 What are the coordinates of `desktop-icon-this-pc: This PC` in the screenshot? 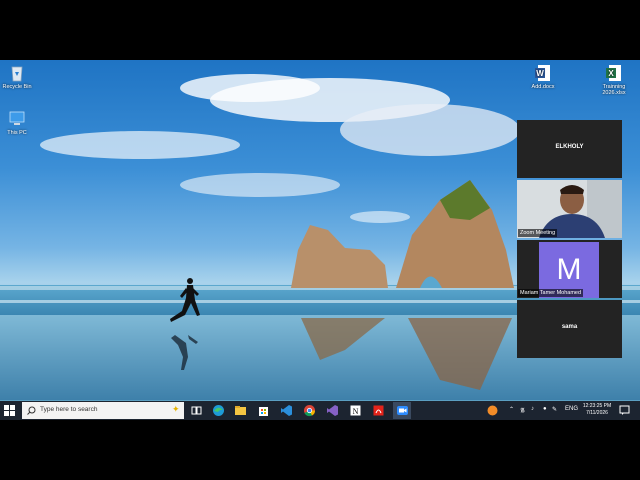 It's located at (19, 123).